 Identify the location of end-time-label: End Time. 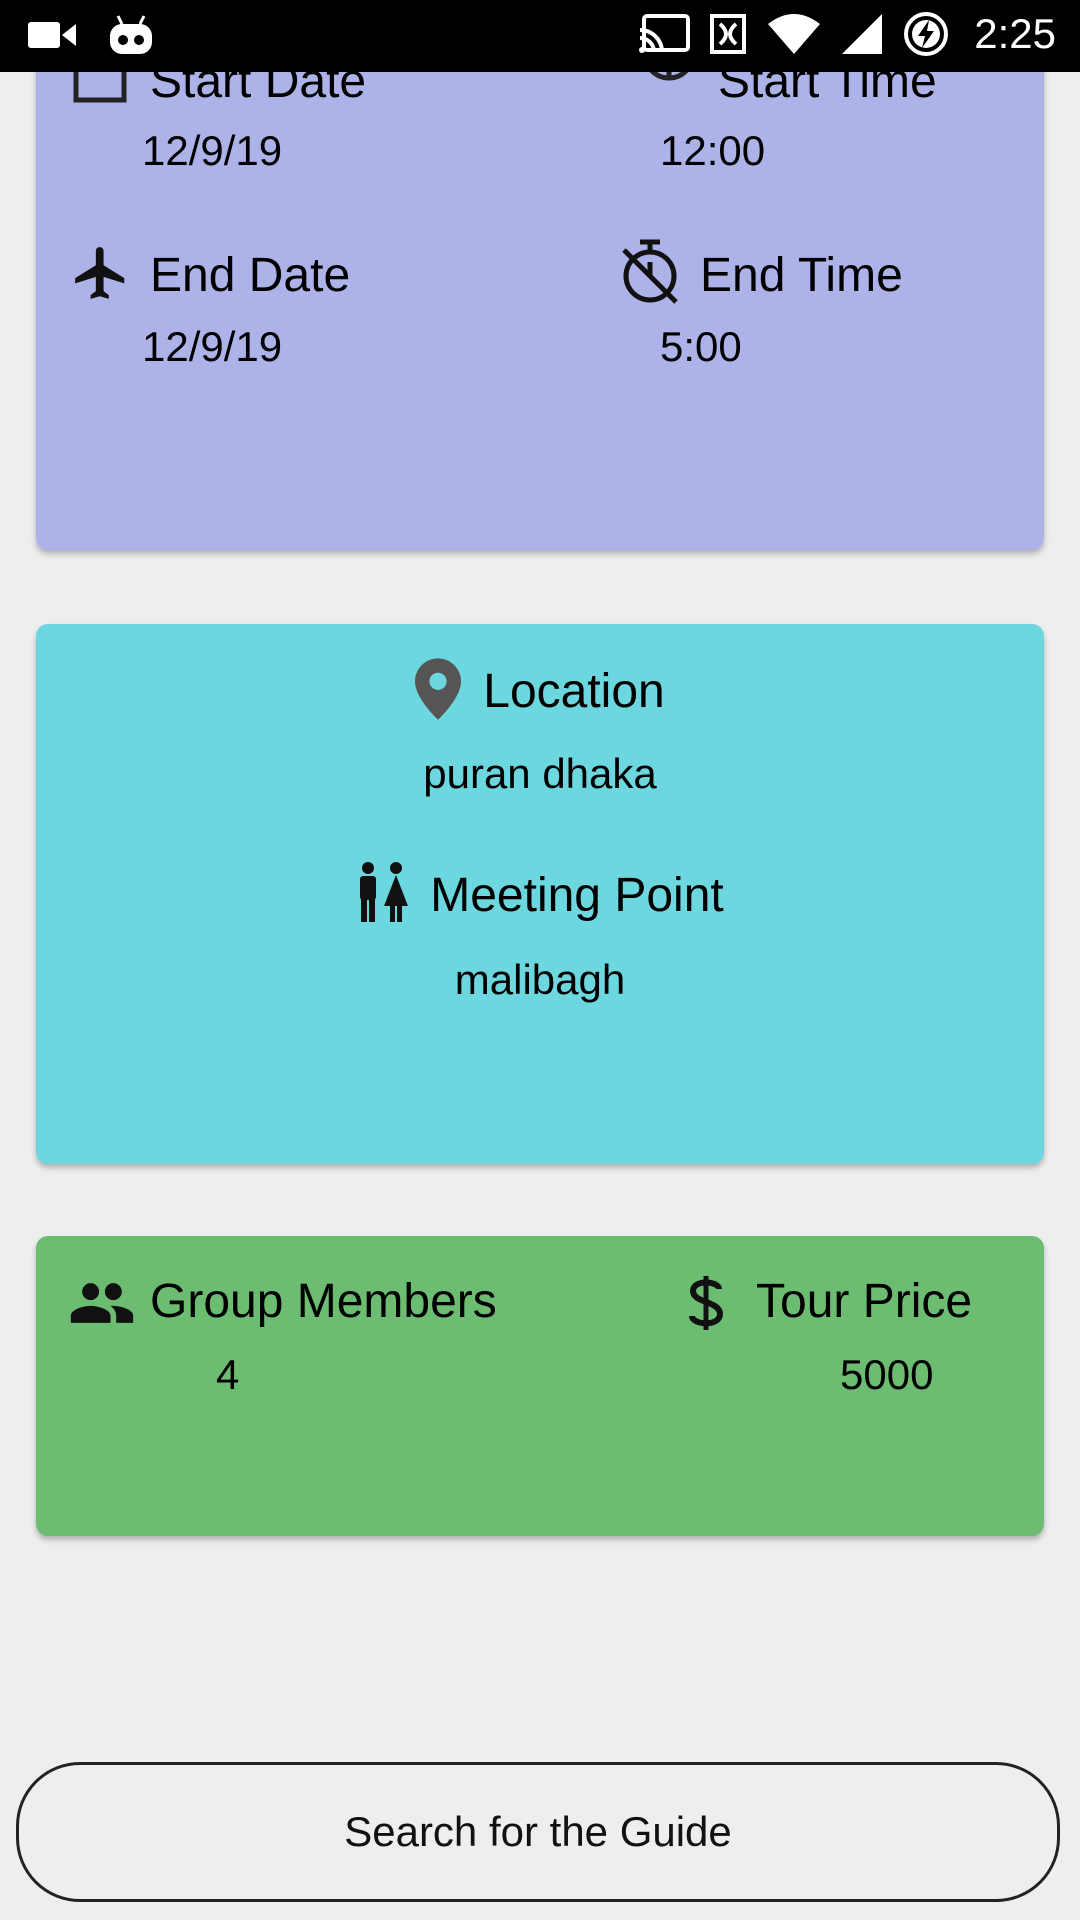
(801, 275).